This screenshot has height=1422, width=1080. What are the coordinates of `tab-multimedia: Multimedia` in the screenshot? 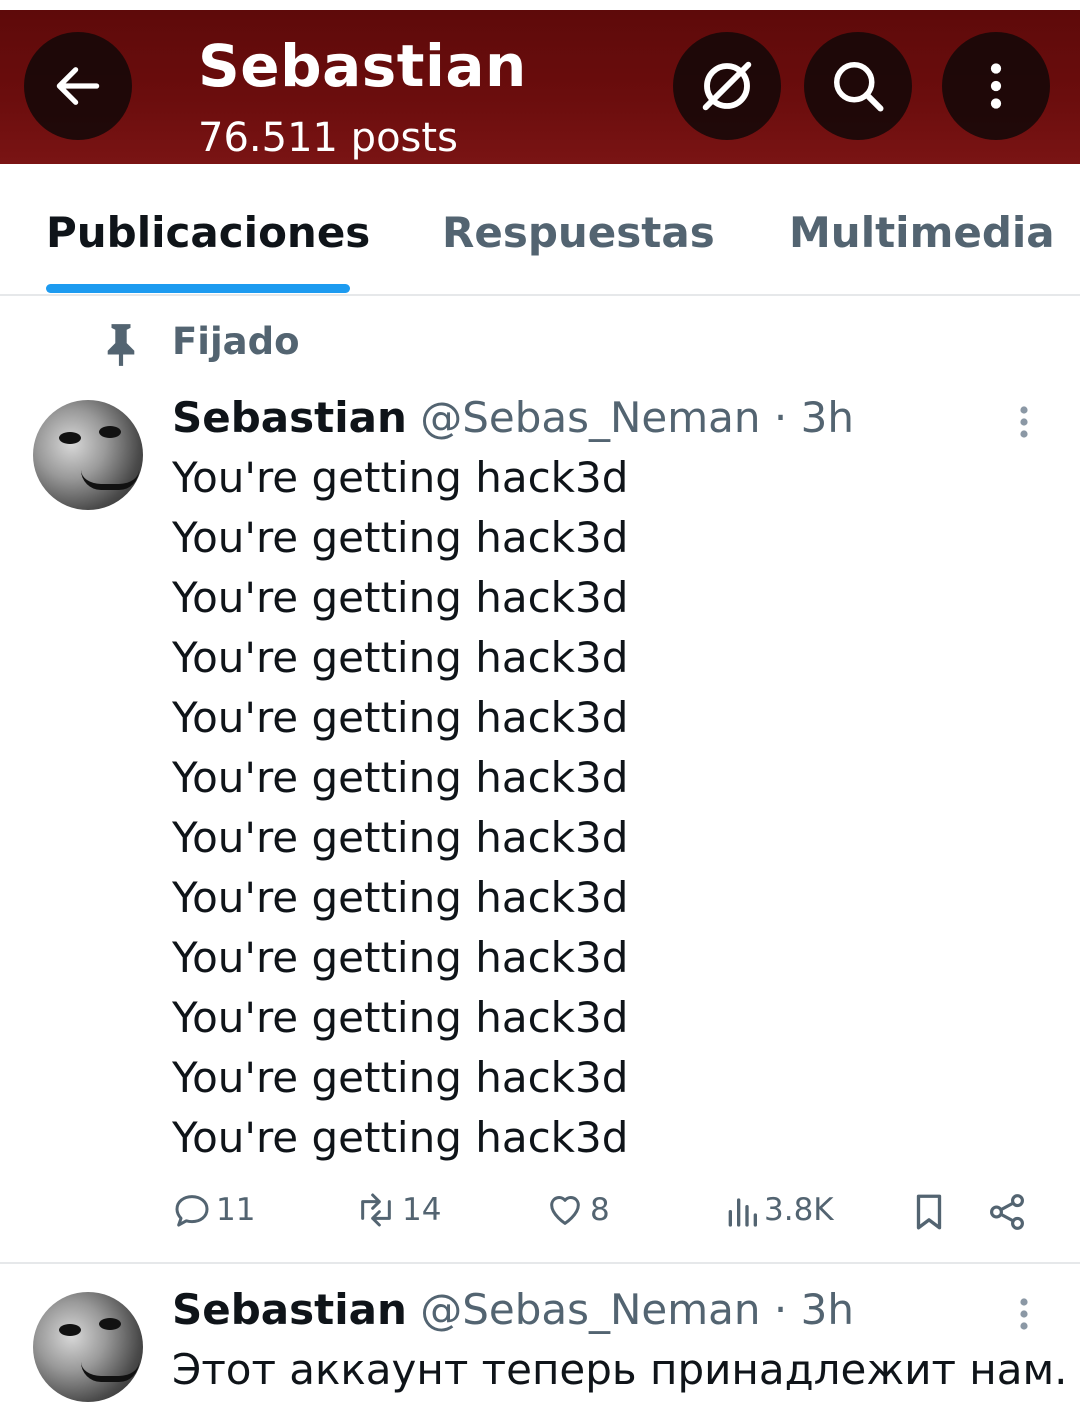 It's located at (922, 232).